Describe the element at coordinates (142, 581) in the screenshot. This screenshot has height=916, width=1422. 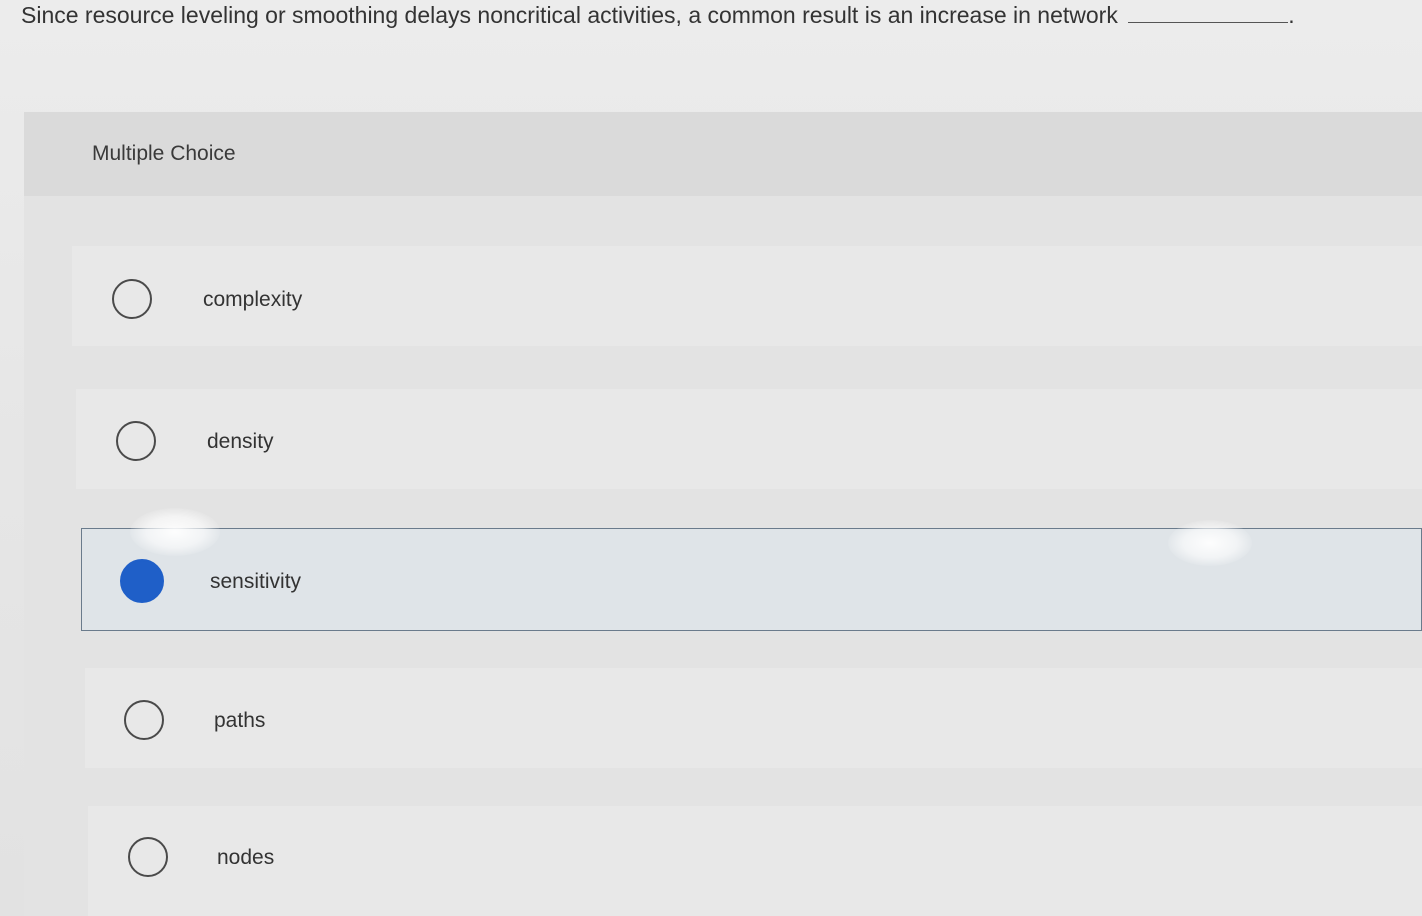
I see `radio-button-selected` at that location.